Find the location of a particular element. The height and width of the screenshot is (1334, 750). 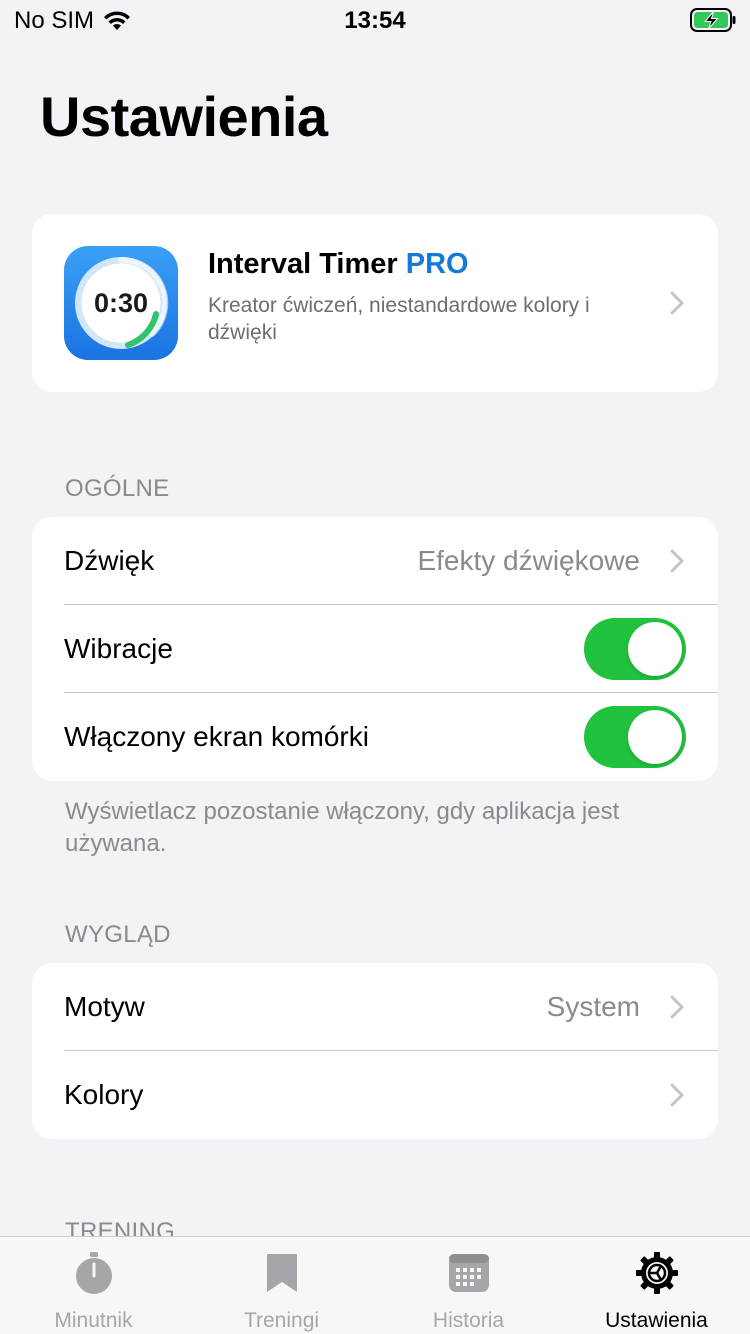

bookmark-icon is located at coordinates (281, 1273).